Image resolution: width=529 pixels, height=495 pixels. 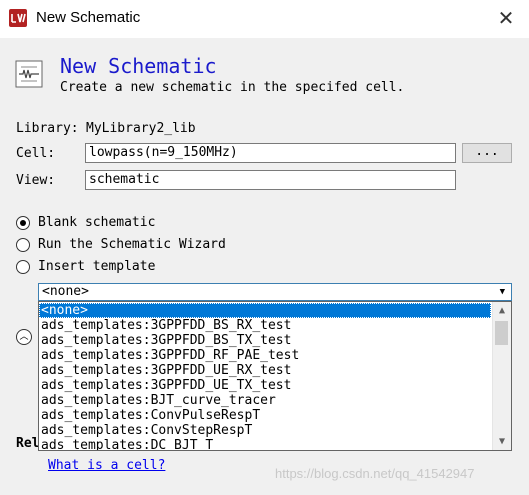 I want to click on ads-app-icon, so click(x=18, y=18).